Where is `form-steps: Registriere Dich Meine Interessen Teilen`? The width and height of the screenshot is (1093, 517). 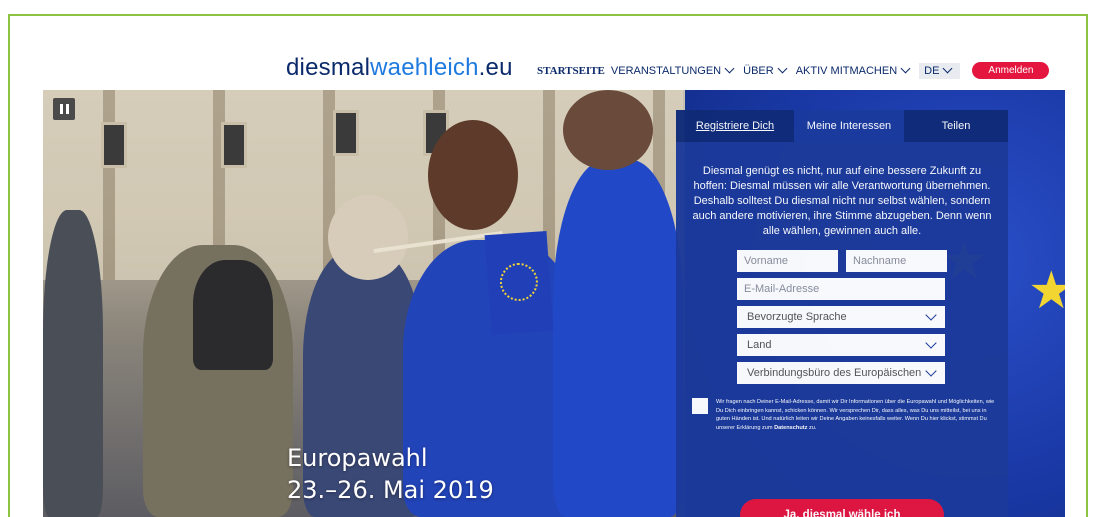 form-steps: Registriere Dich Meine Interessen Teilen is located at coordinates (842, 126).